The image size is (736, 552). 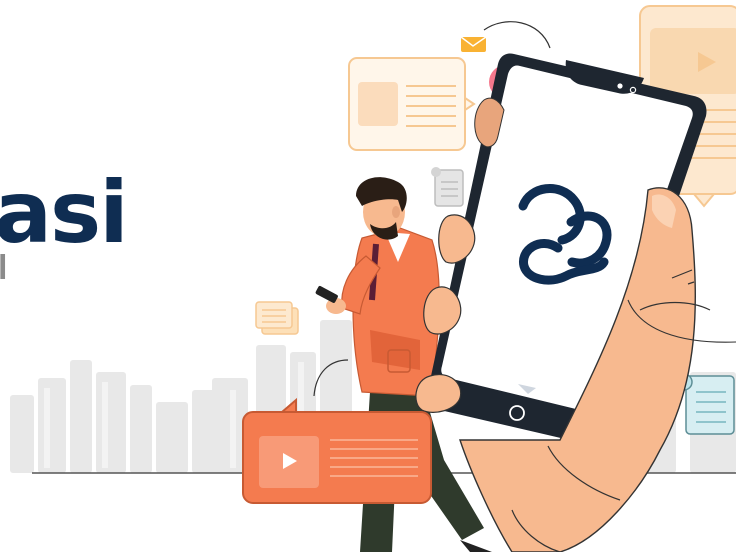 What do you see at coordinates (277, 318) in the screenshot?
I see `notes-stack-icon` at bounding box center [277, 318].